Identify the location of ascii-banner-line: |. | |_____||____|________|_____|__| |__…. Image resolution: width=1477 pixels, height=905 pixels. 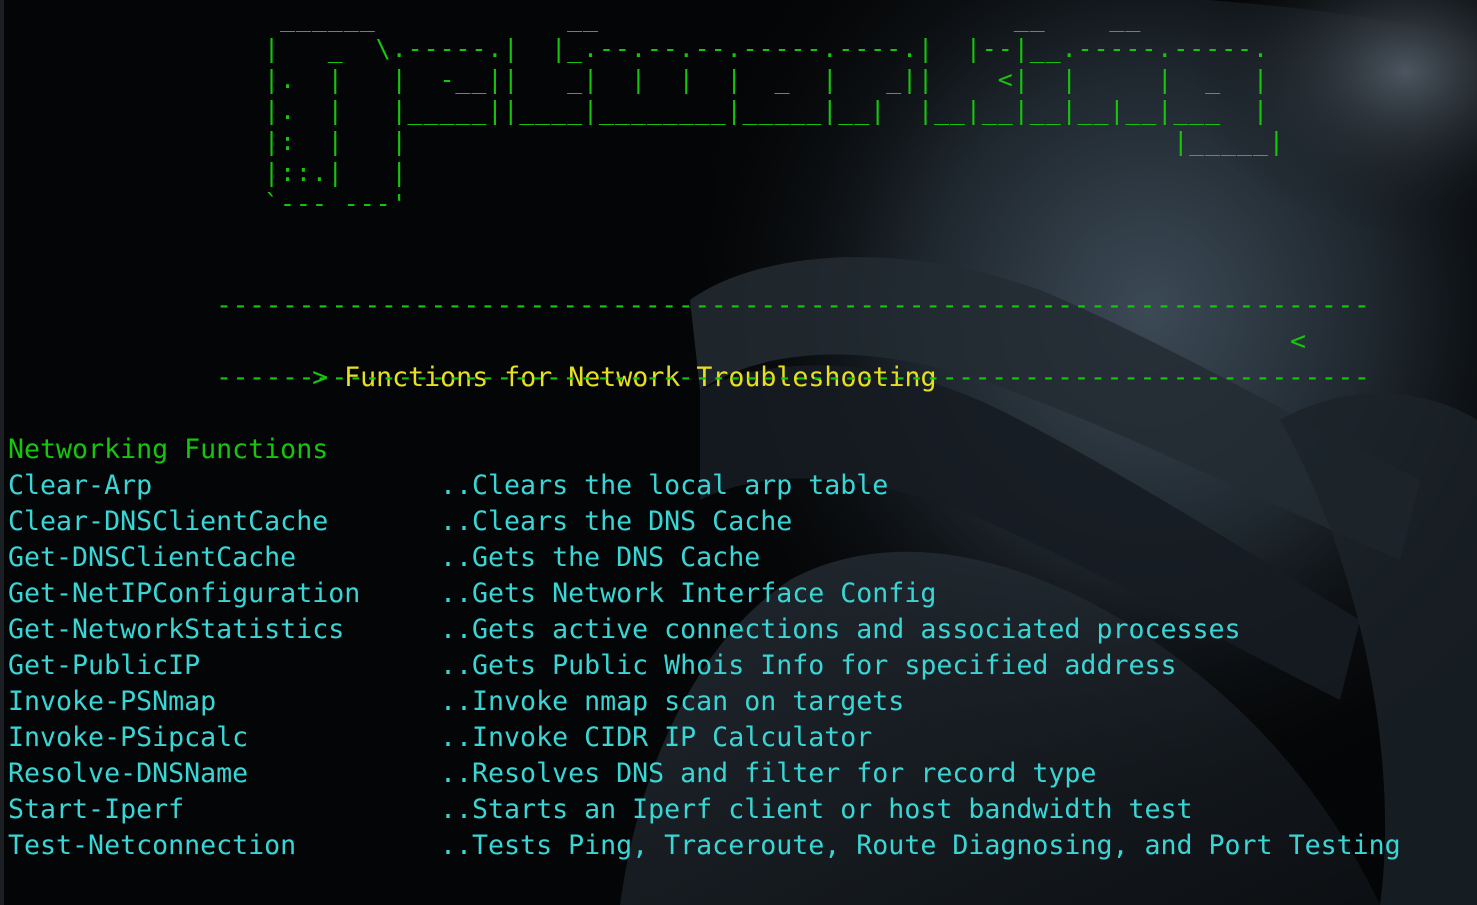
(766, 110).